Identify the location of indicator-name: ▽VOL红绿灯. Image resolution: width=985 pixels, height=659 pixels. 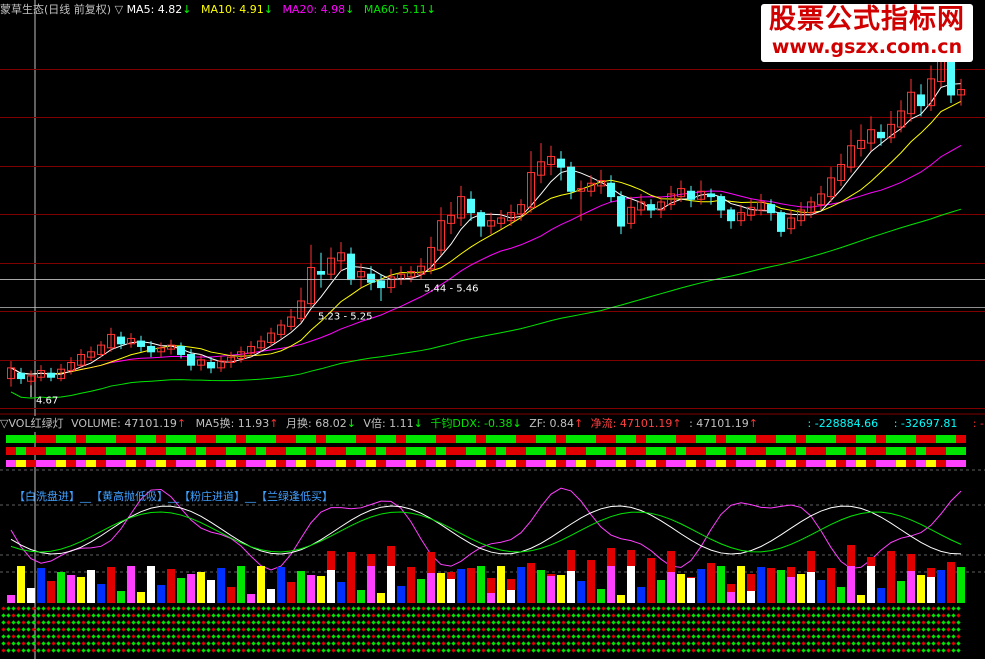
(32, 423).